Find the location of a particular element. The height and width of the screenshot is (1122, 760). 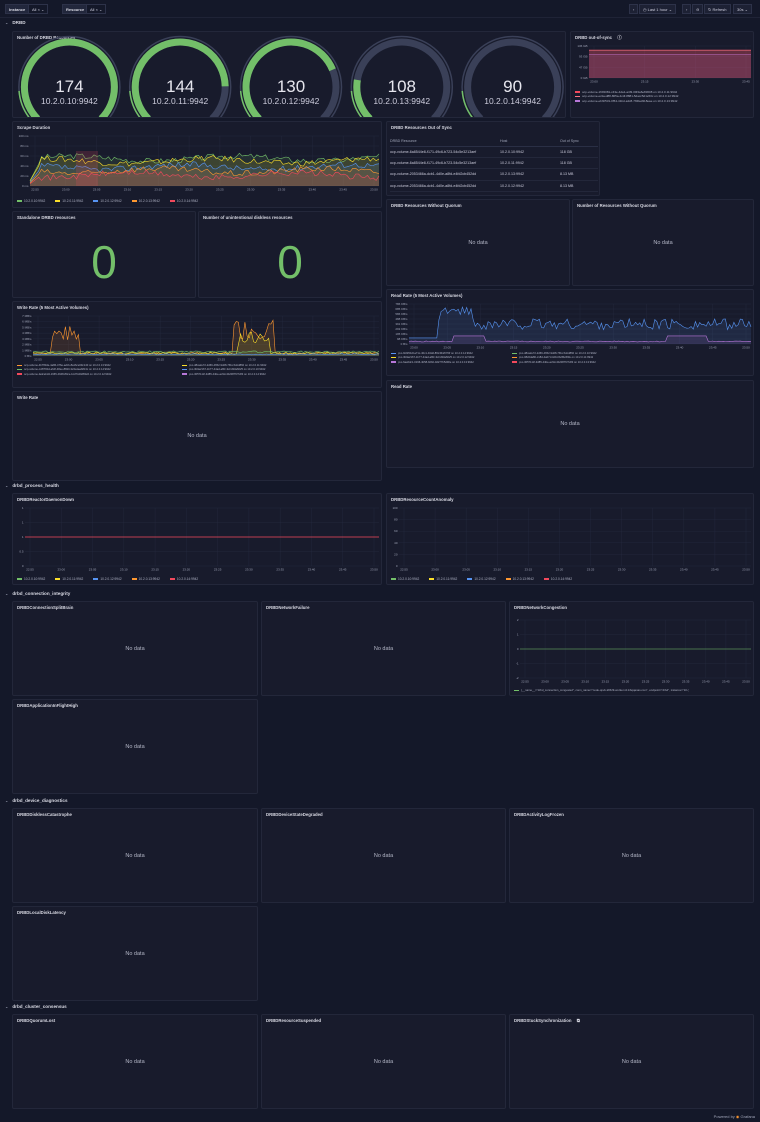

y-tick-label: 60 is located at coordinates (396, 531).